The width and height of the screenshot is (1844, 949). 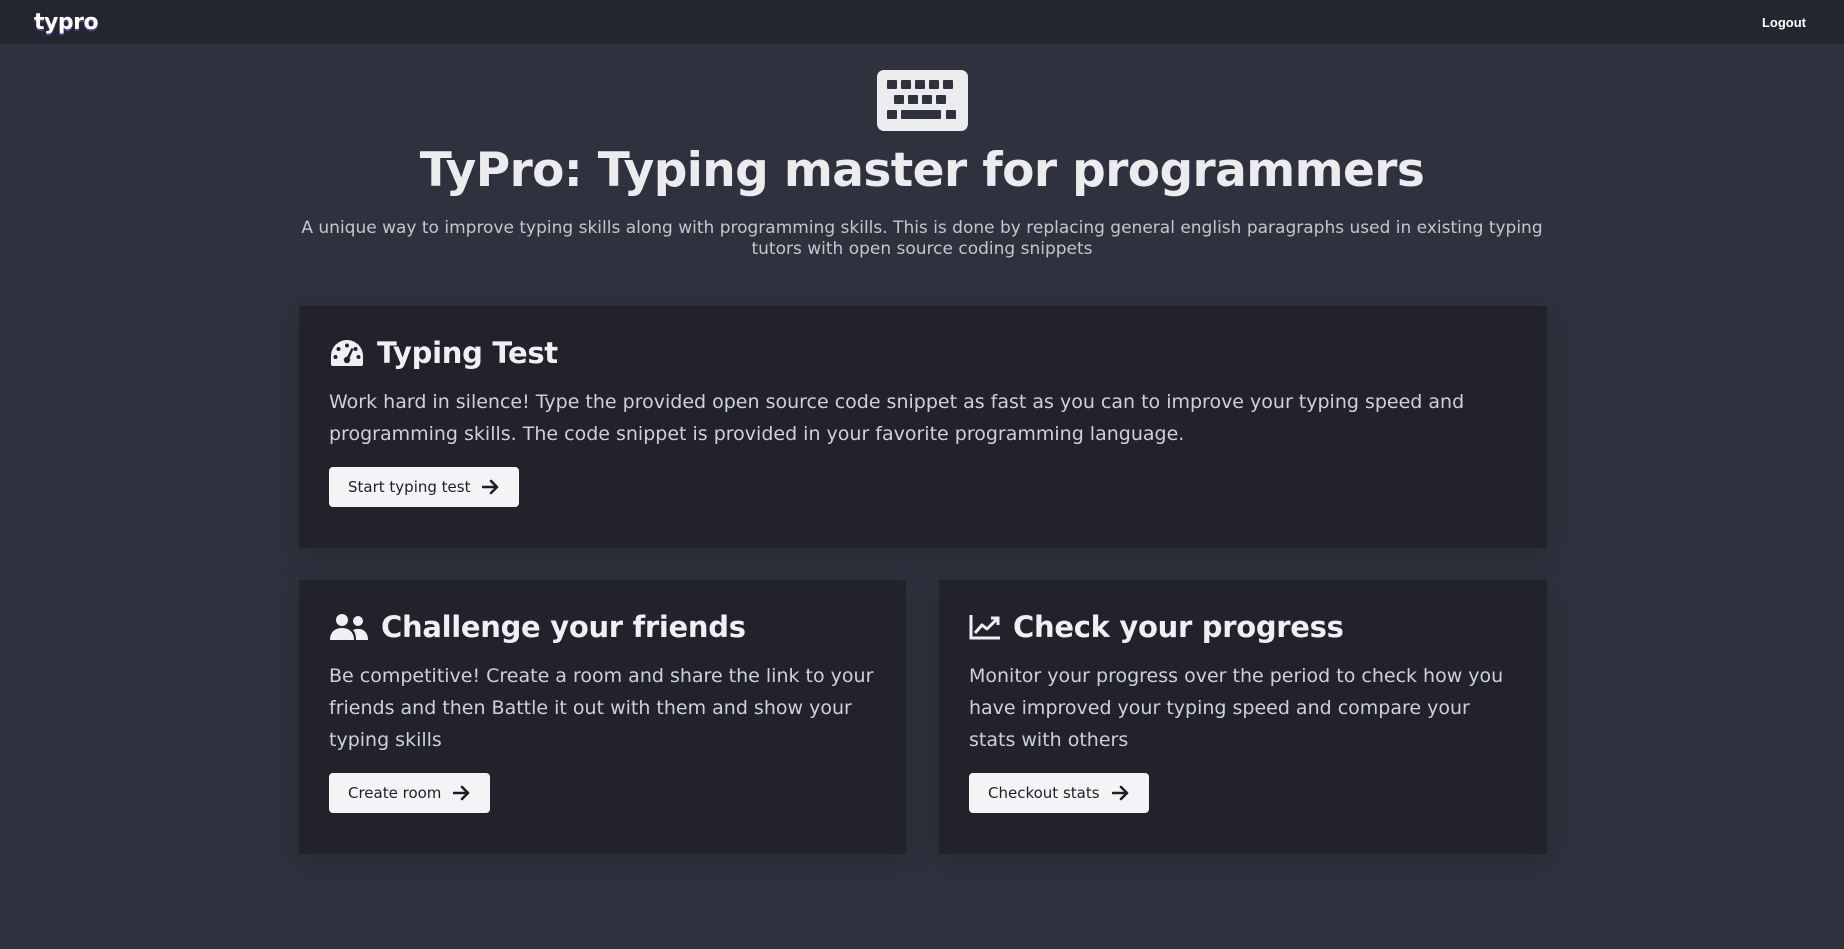 I want to click on card-title: Check your progress, so click(x=1243, y=627).